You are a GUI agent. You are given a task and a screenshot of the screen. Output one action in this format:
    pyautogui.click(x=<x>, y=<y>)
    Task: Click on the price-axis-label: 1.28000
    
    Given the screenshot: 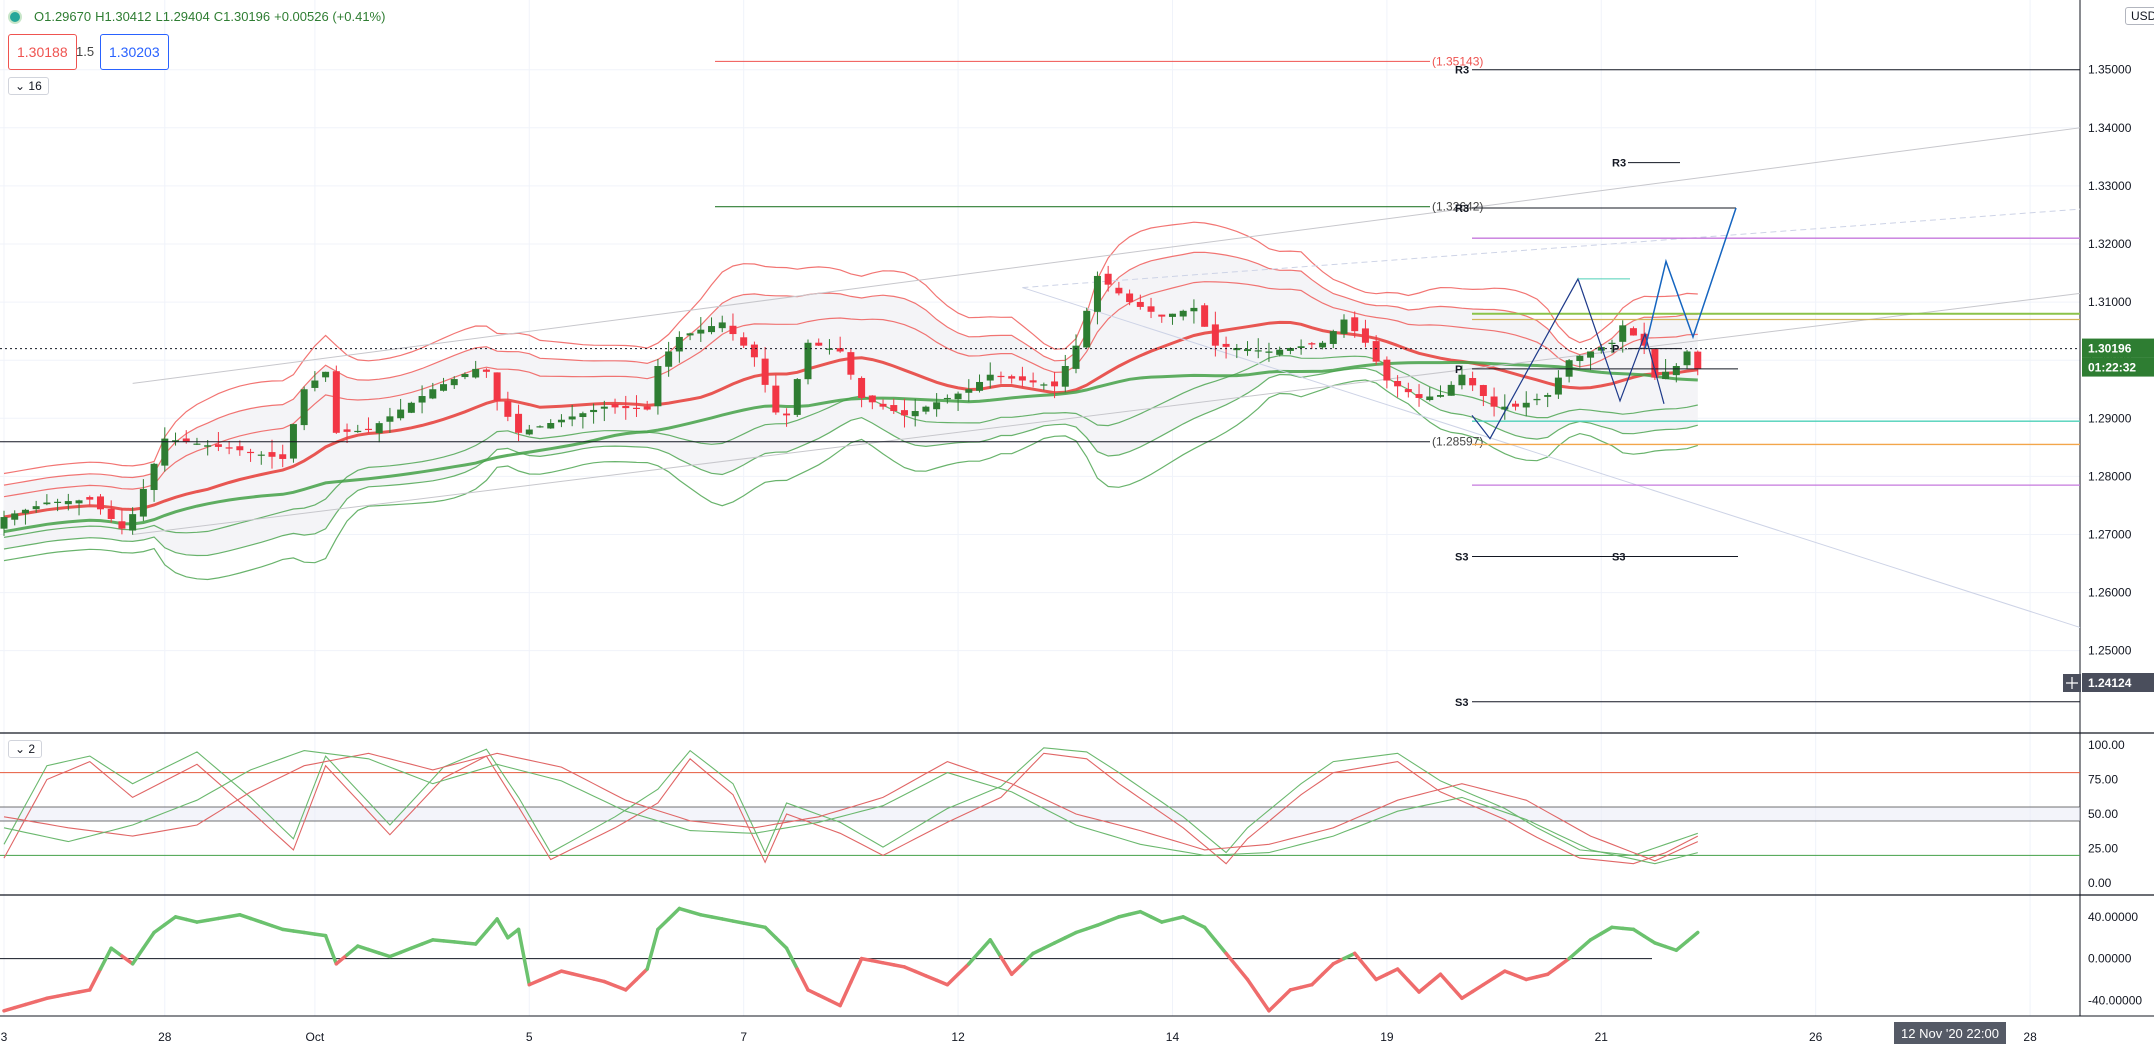 What is the action you would take?
    pyautogui.click(x=2110, y=476)
    